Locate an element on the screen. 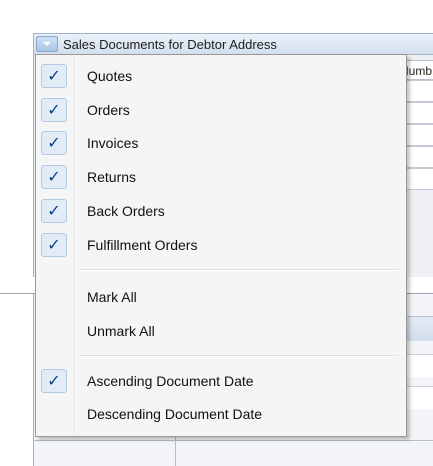  menu-item-returns: ✓ Returns is located at coordinates (221, 177).